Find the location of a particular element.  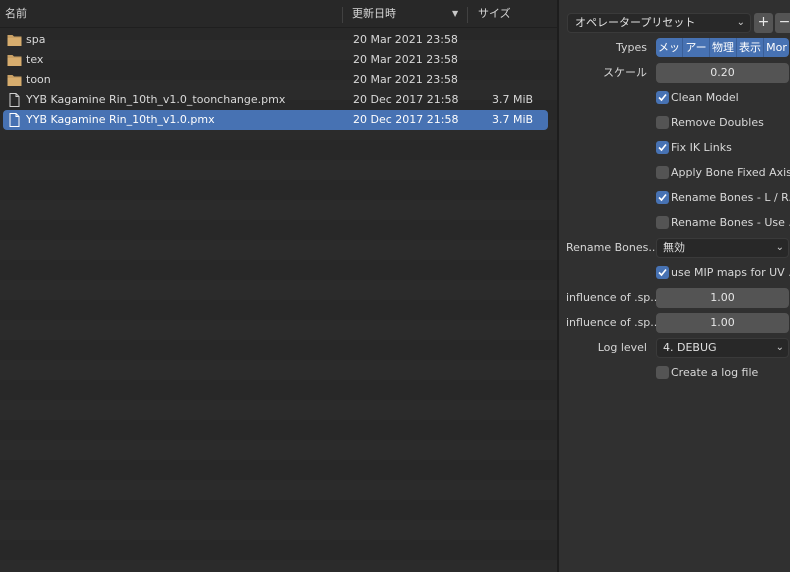

checkbox-label: Create a log file is located at coordinates (715, 372).